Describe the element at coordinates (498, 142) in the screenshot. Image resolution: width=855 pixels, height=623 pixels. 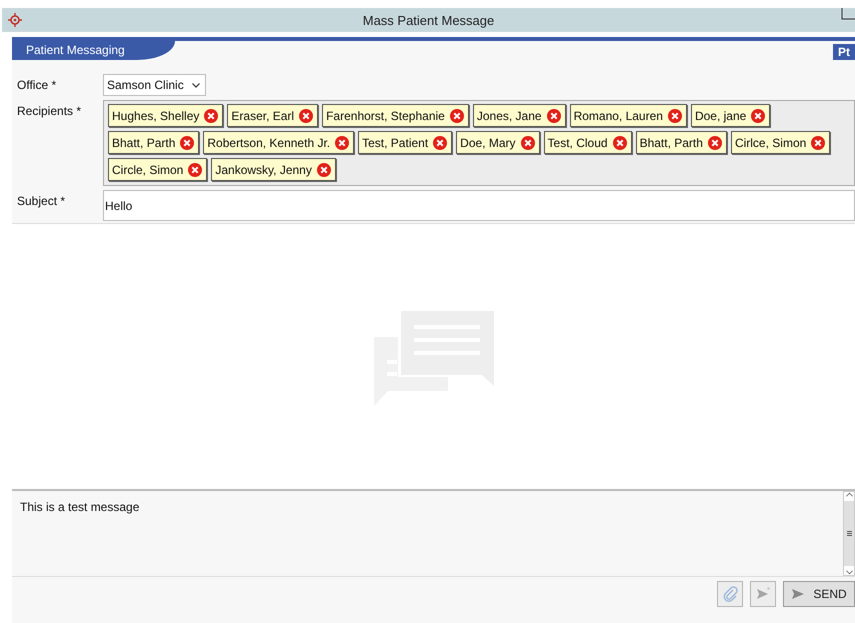
I see `recipient-chip: Doe, Mary` at that location.